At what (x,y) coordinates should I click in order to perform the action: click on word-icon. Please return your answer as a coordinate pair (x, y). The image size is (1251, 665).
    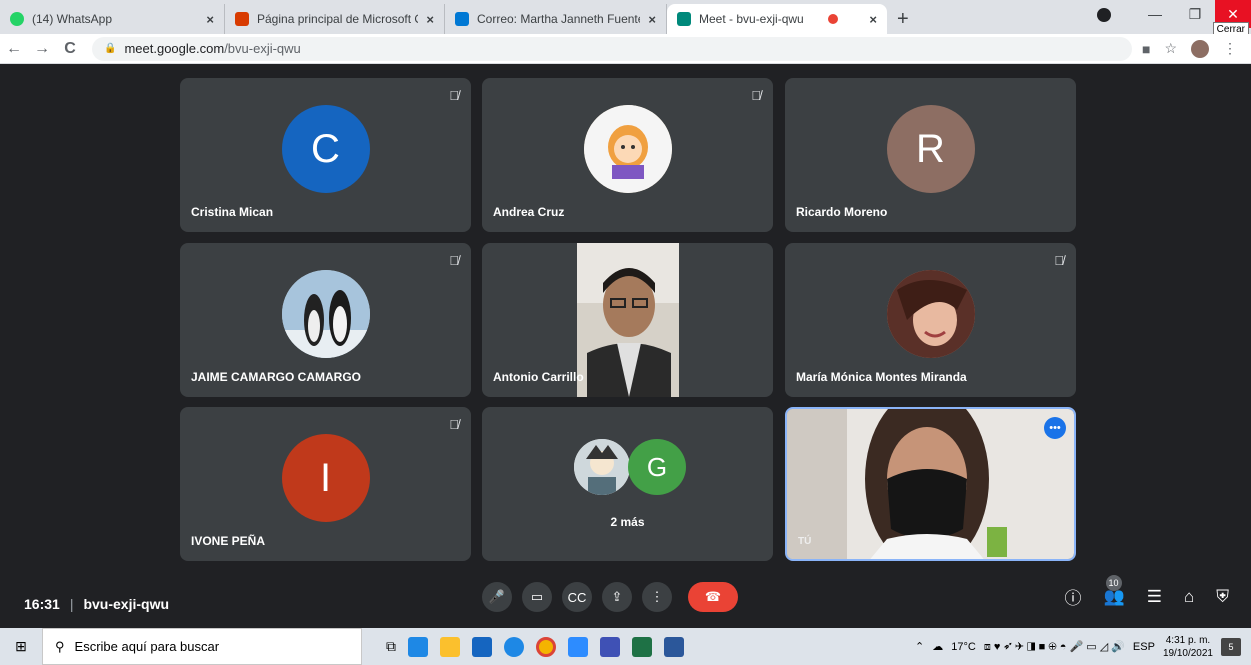
    Looking at the image, I should click on (674, 646).